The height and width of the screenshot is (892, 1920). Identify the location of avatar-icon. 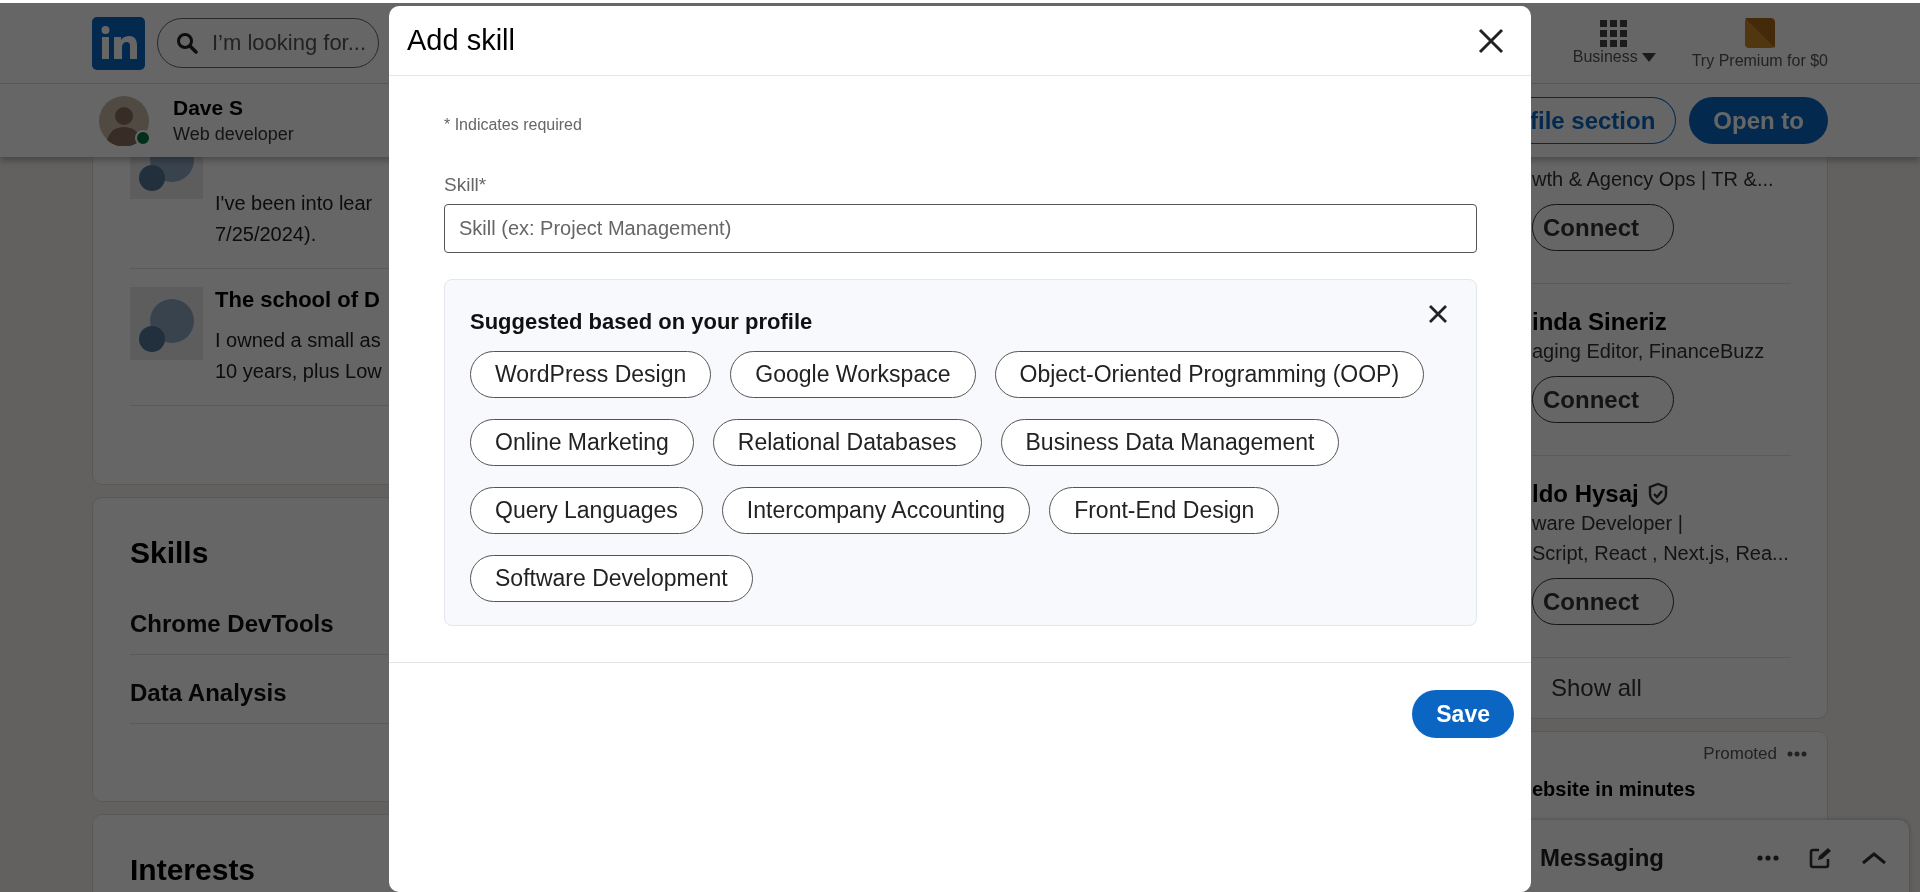
(124, 120).